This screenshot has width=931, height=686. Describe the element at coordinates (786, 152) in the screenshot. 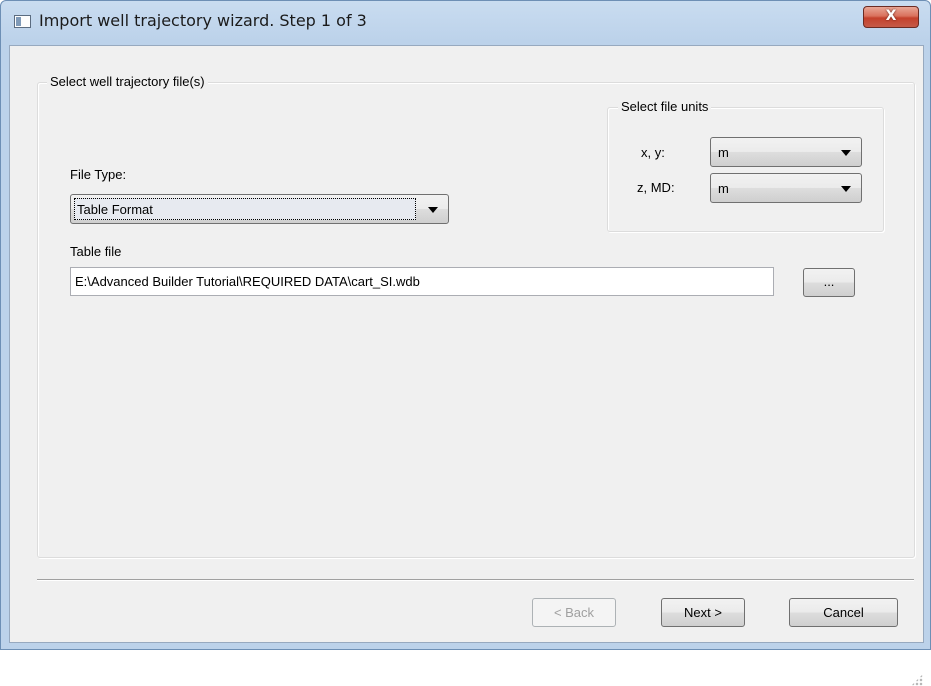

I see `xy-units-select: m` at that location.